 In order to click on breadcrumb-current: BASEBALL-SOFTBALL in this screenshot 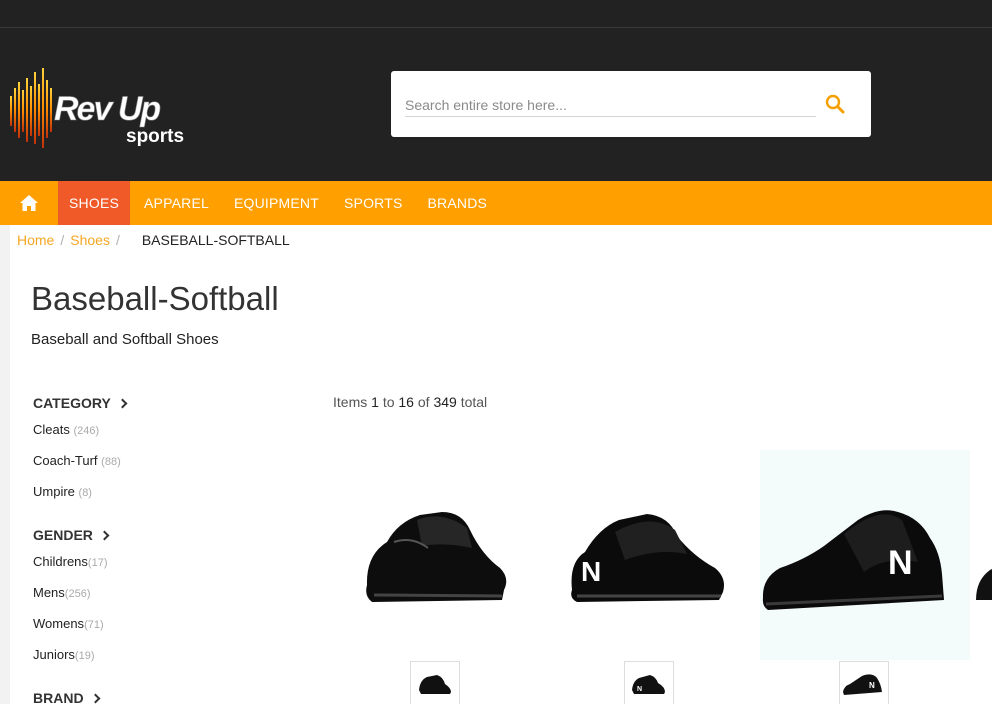, I will do `click(215, 240)`.